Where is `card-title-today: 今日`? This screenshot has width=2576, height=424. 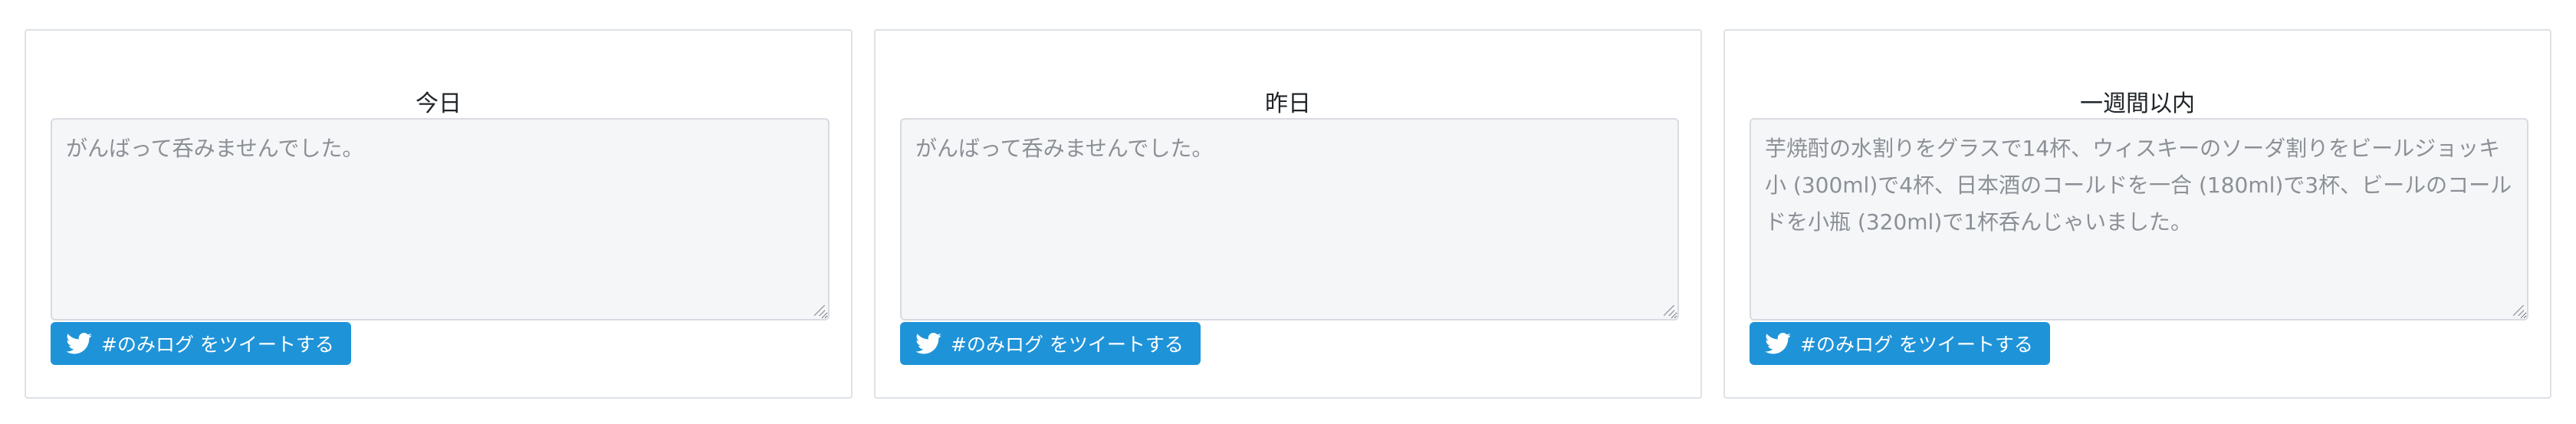
card-title-today: 今日 is located at coordinates (439, 104).